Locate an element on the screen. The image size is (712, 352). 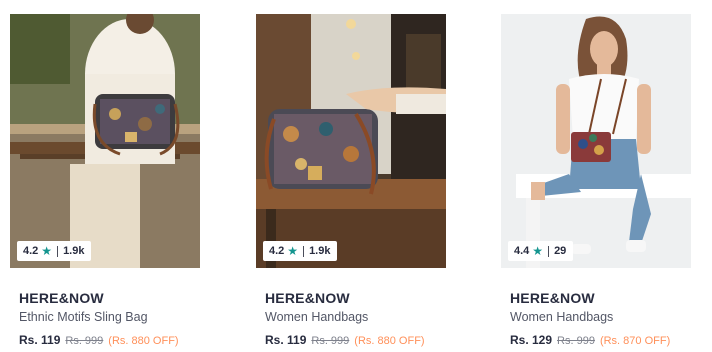
rating-value: 4.4 is located at coordinates (522, 250).